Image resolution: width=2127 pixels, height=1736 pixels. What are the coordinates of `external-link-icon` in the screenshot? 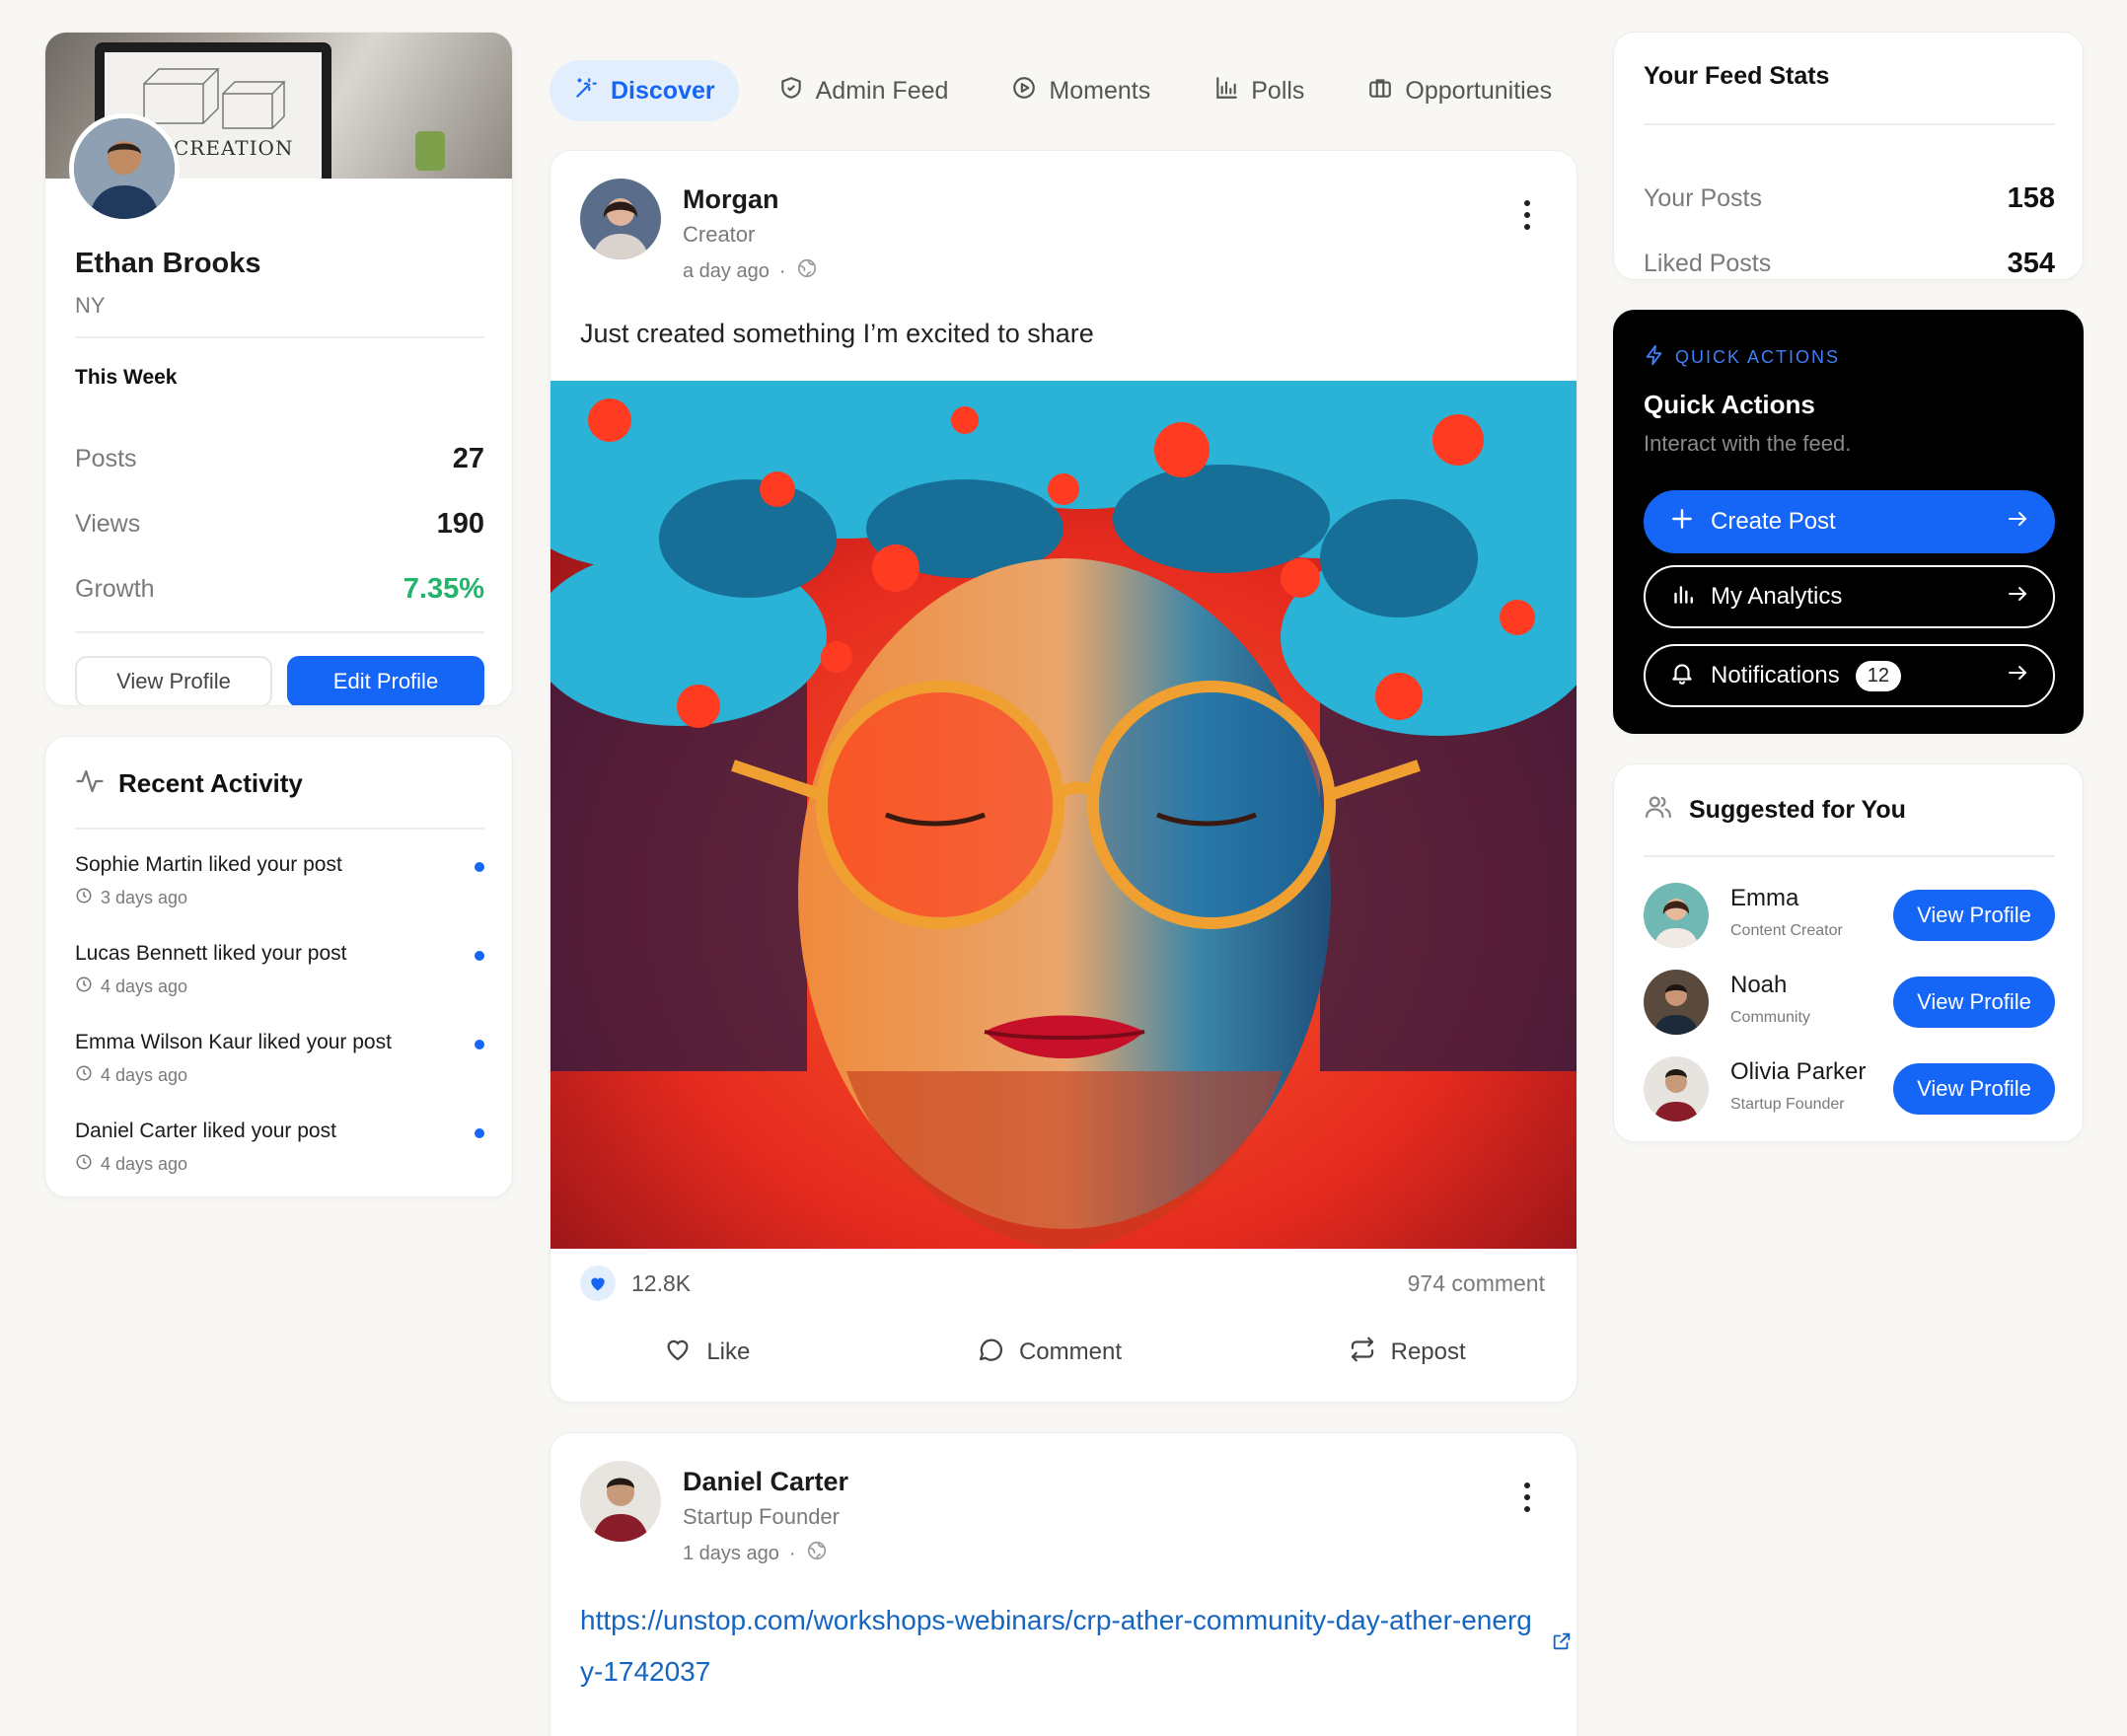 It's located at (1562, 1643).